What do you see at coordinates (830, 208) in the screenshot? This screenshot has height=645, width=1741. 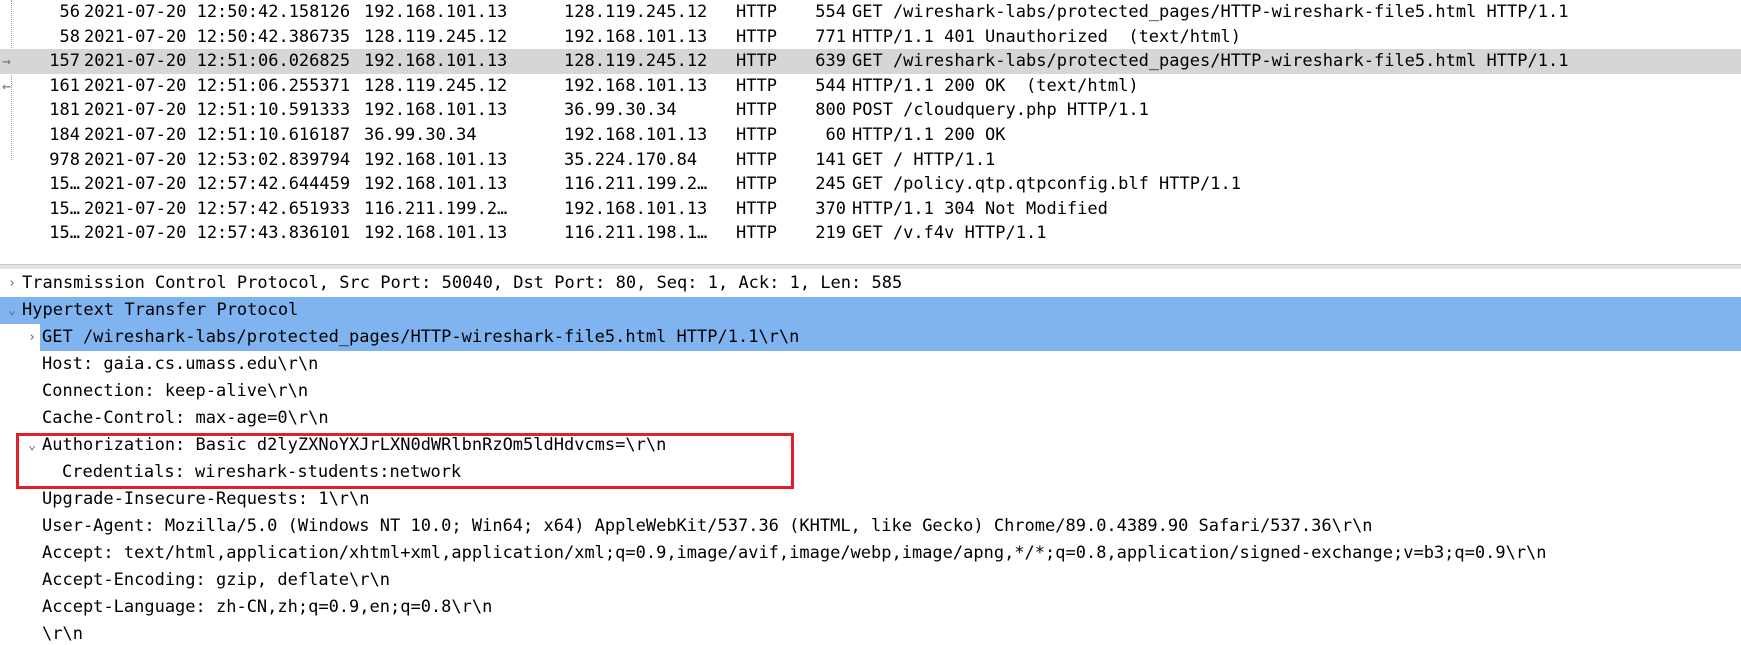 I see `packet-len-cell: 370` at bounding box center [830, 208].